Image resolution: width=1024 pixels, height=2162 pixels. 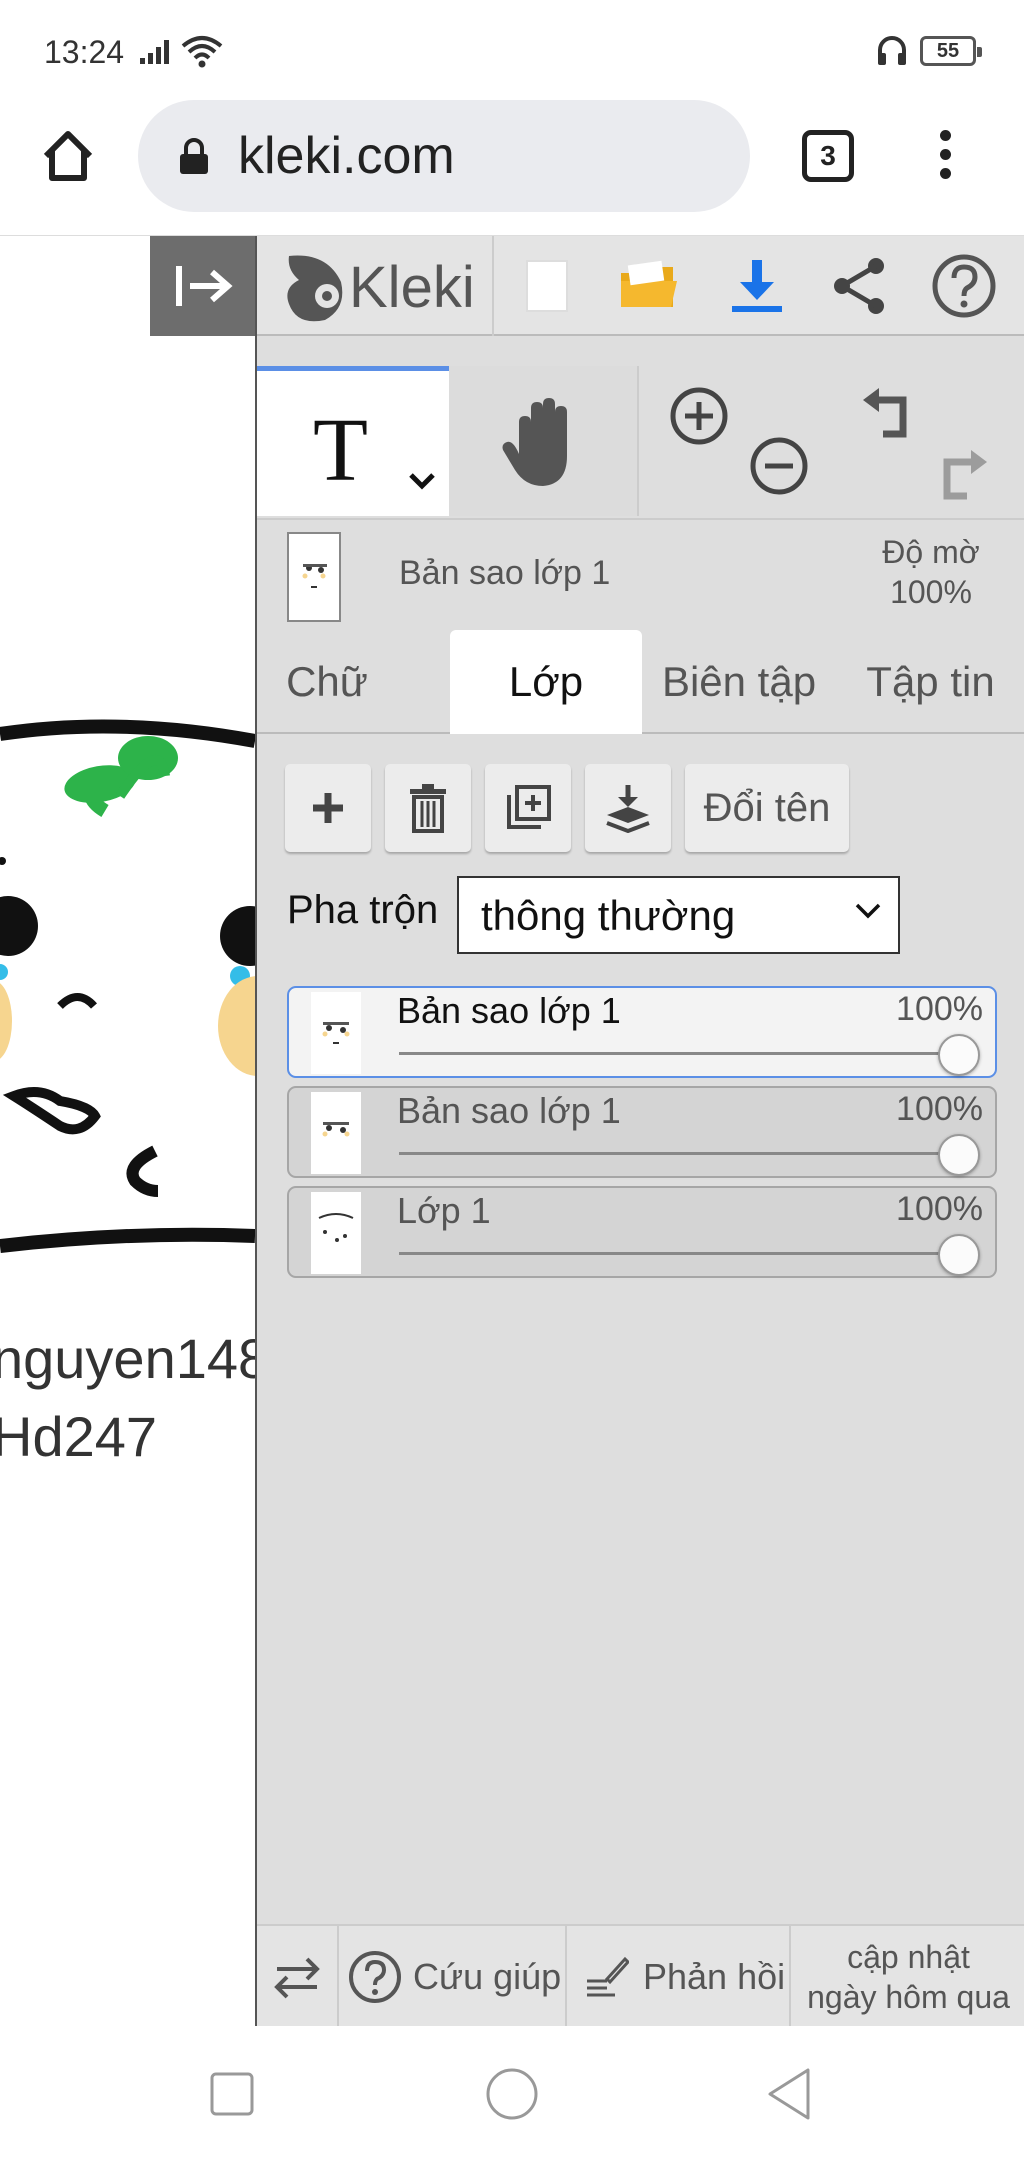 I want to click on open-file-button, so click(x=649, y=286).